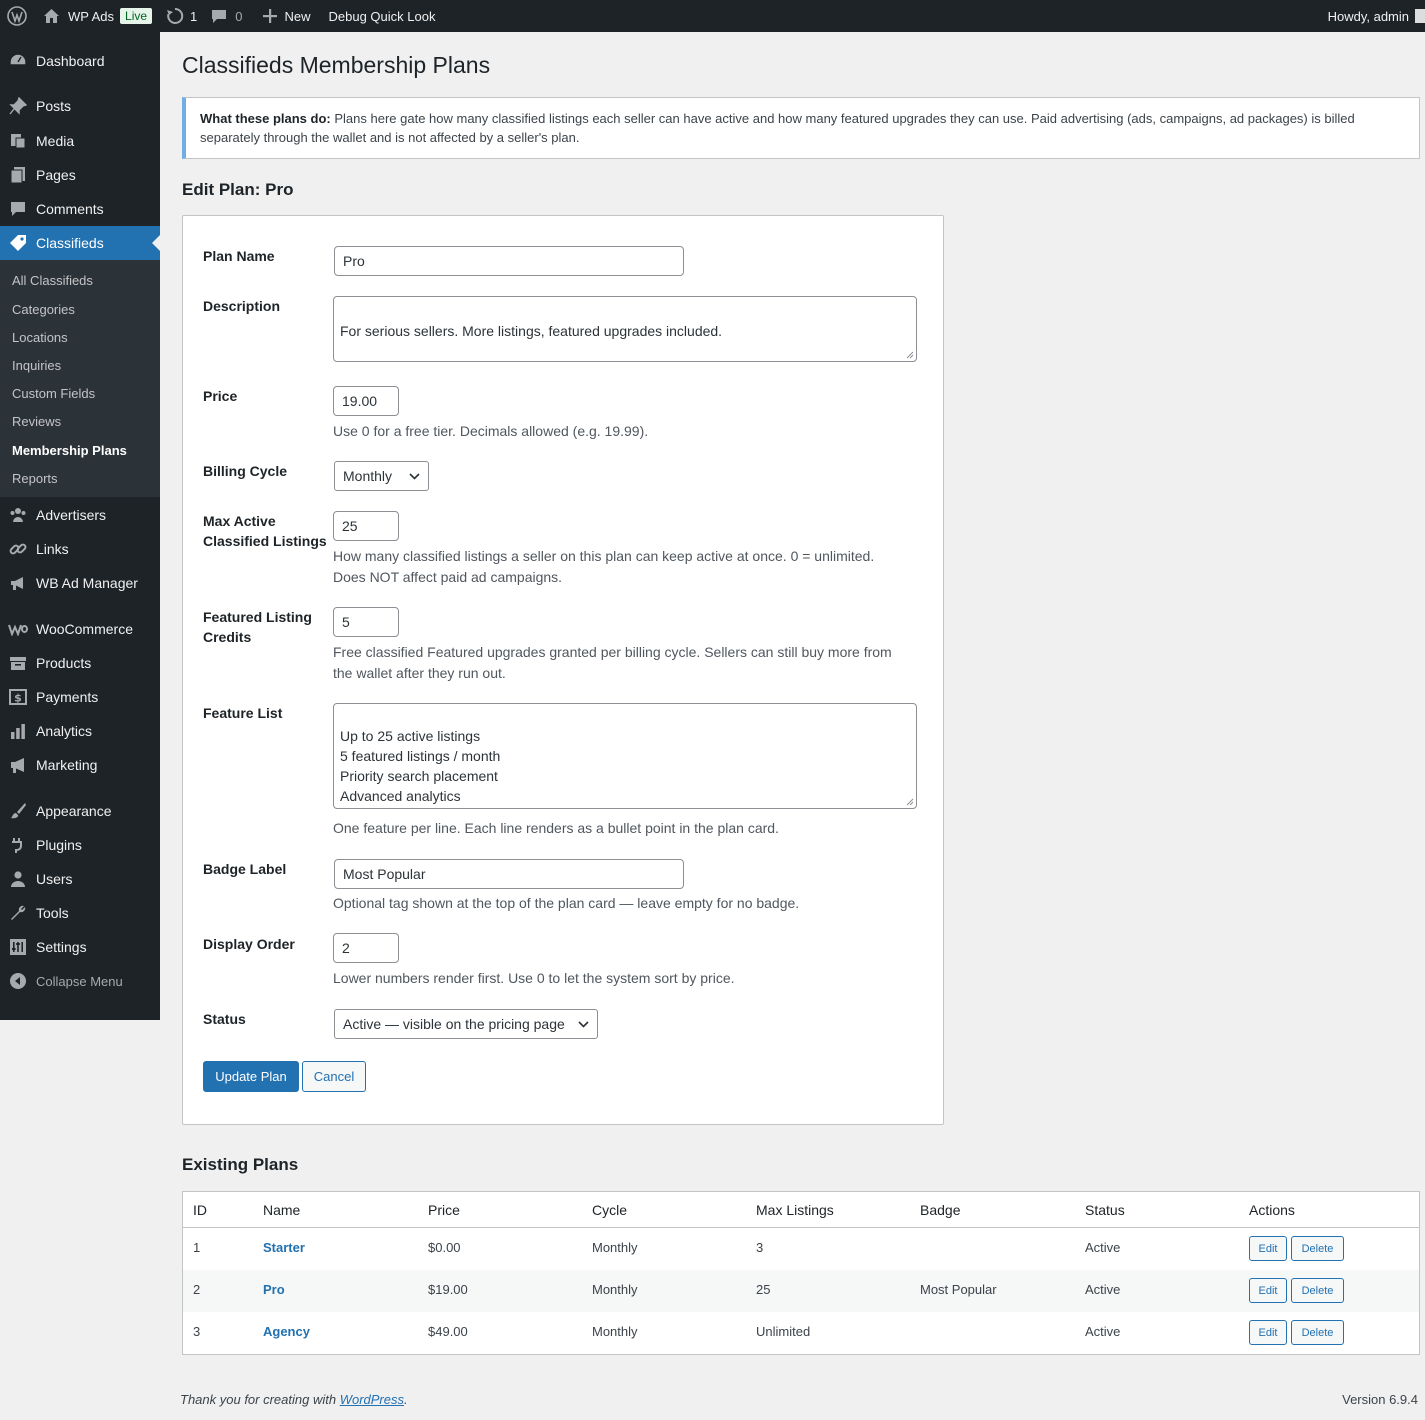 The height and width of the screenshot is (1420, 1425). Describe the element at coordinates (70, 209) in the screenshot. I see `sidebar-item-label: Comments` at that location.